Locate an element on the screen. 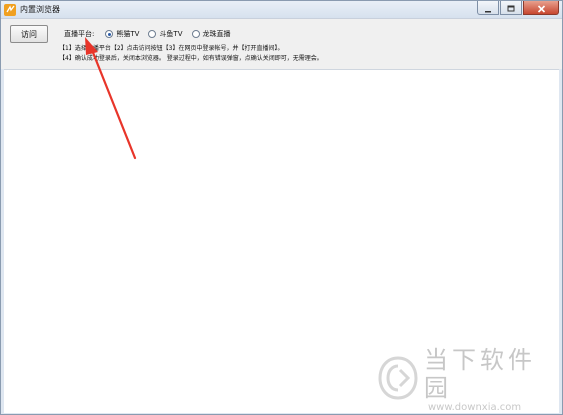  window-title: 内置浏览器 is located at coordinates (40, 9).